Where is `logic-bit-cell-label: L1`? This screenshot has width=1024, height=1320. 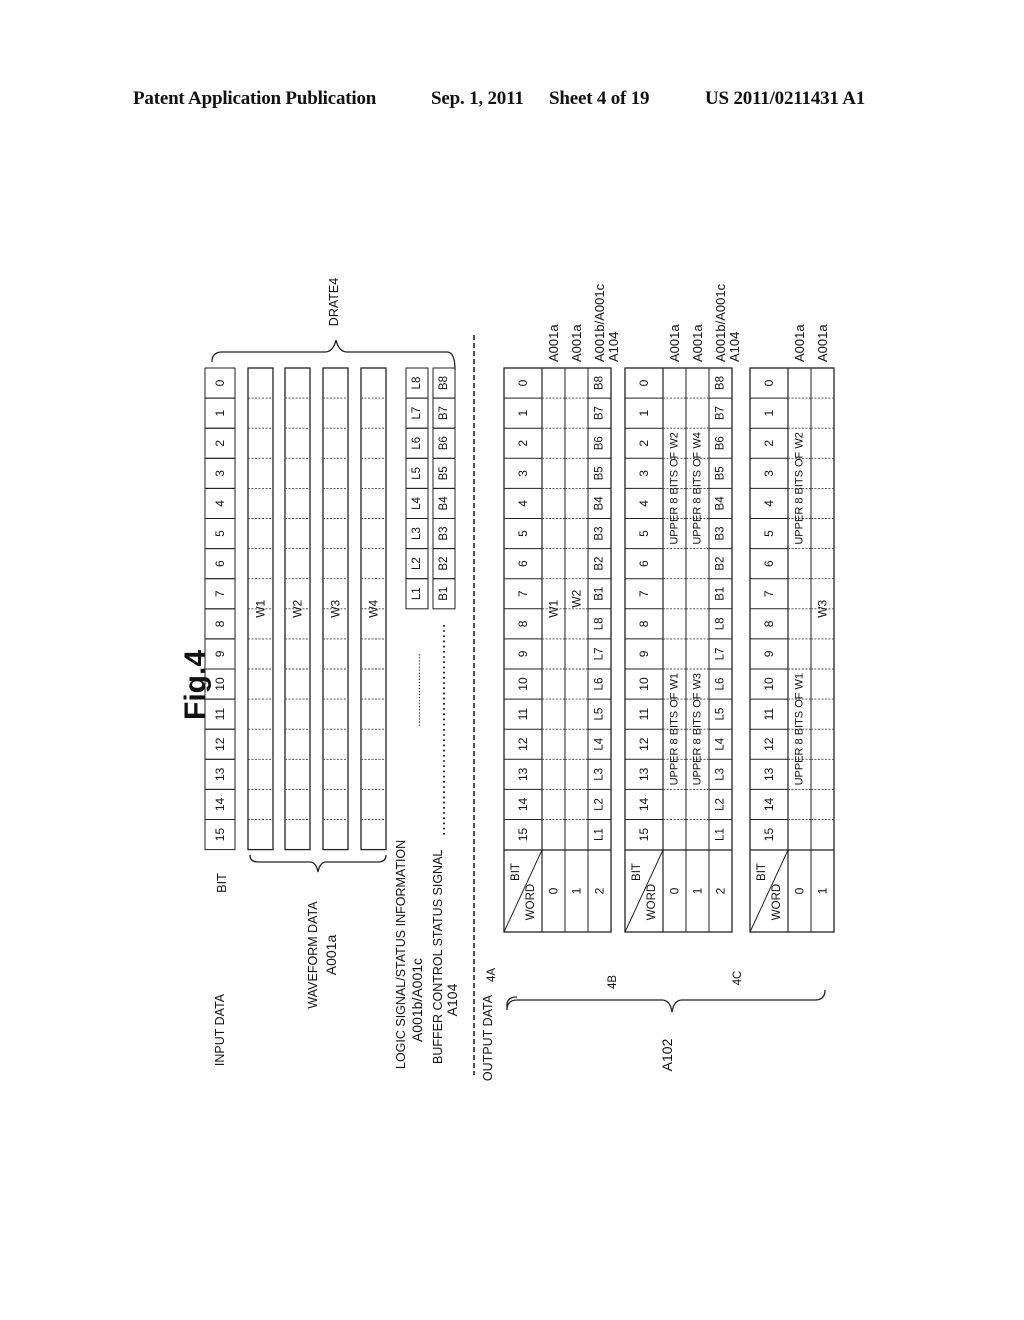
logic-bit-cell-label: L1 is located at coordinates (417, 593).